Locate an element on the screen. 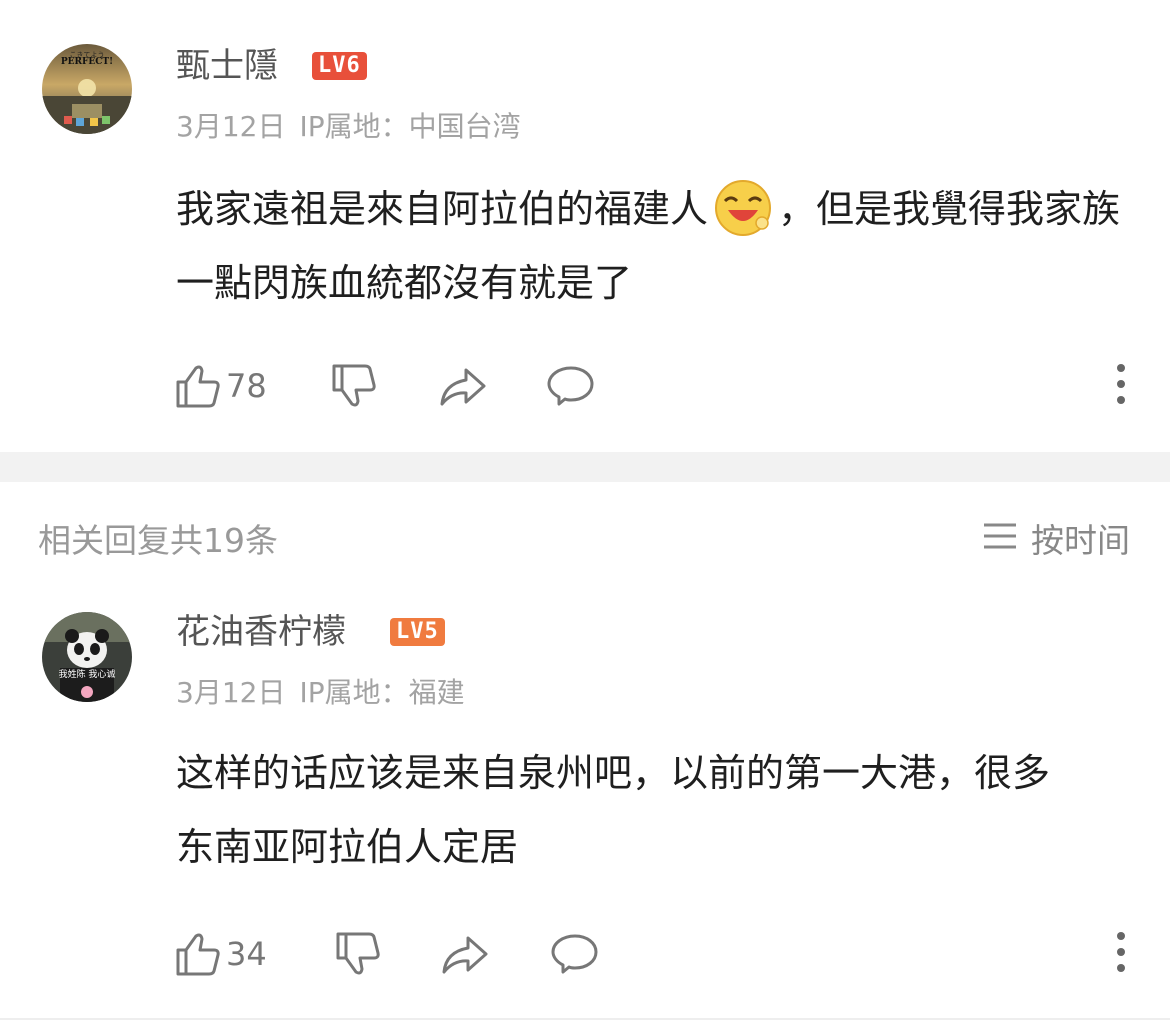  level-badge: LV5 is located at coordinates (417, 632).